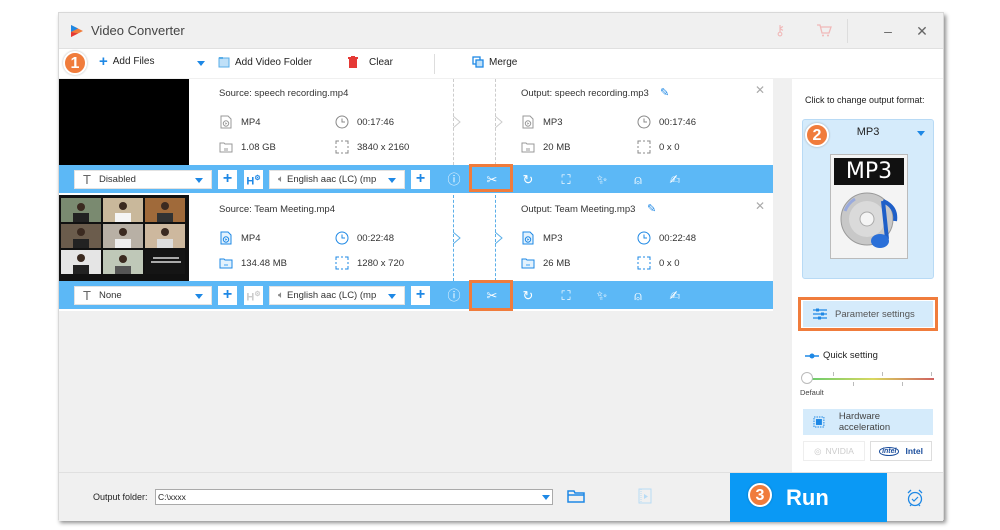 The image size is (1000, 530). What do you see at coordinates (868, 314) in the screenshot?
I see `parameter-settings-highlight` at bounding box center [868, 314].